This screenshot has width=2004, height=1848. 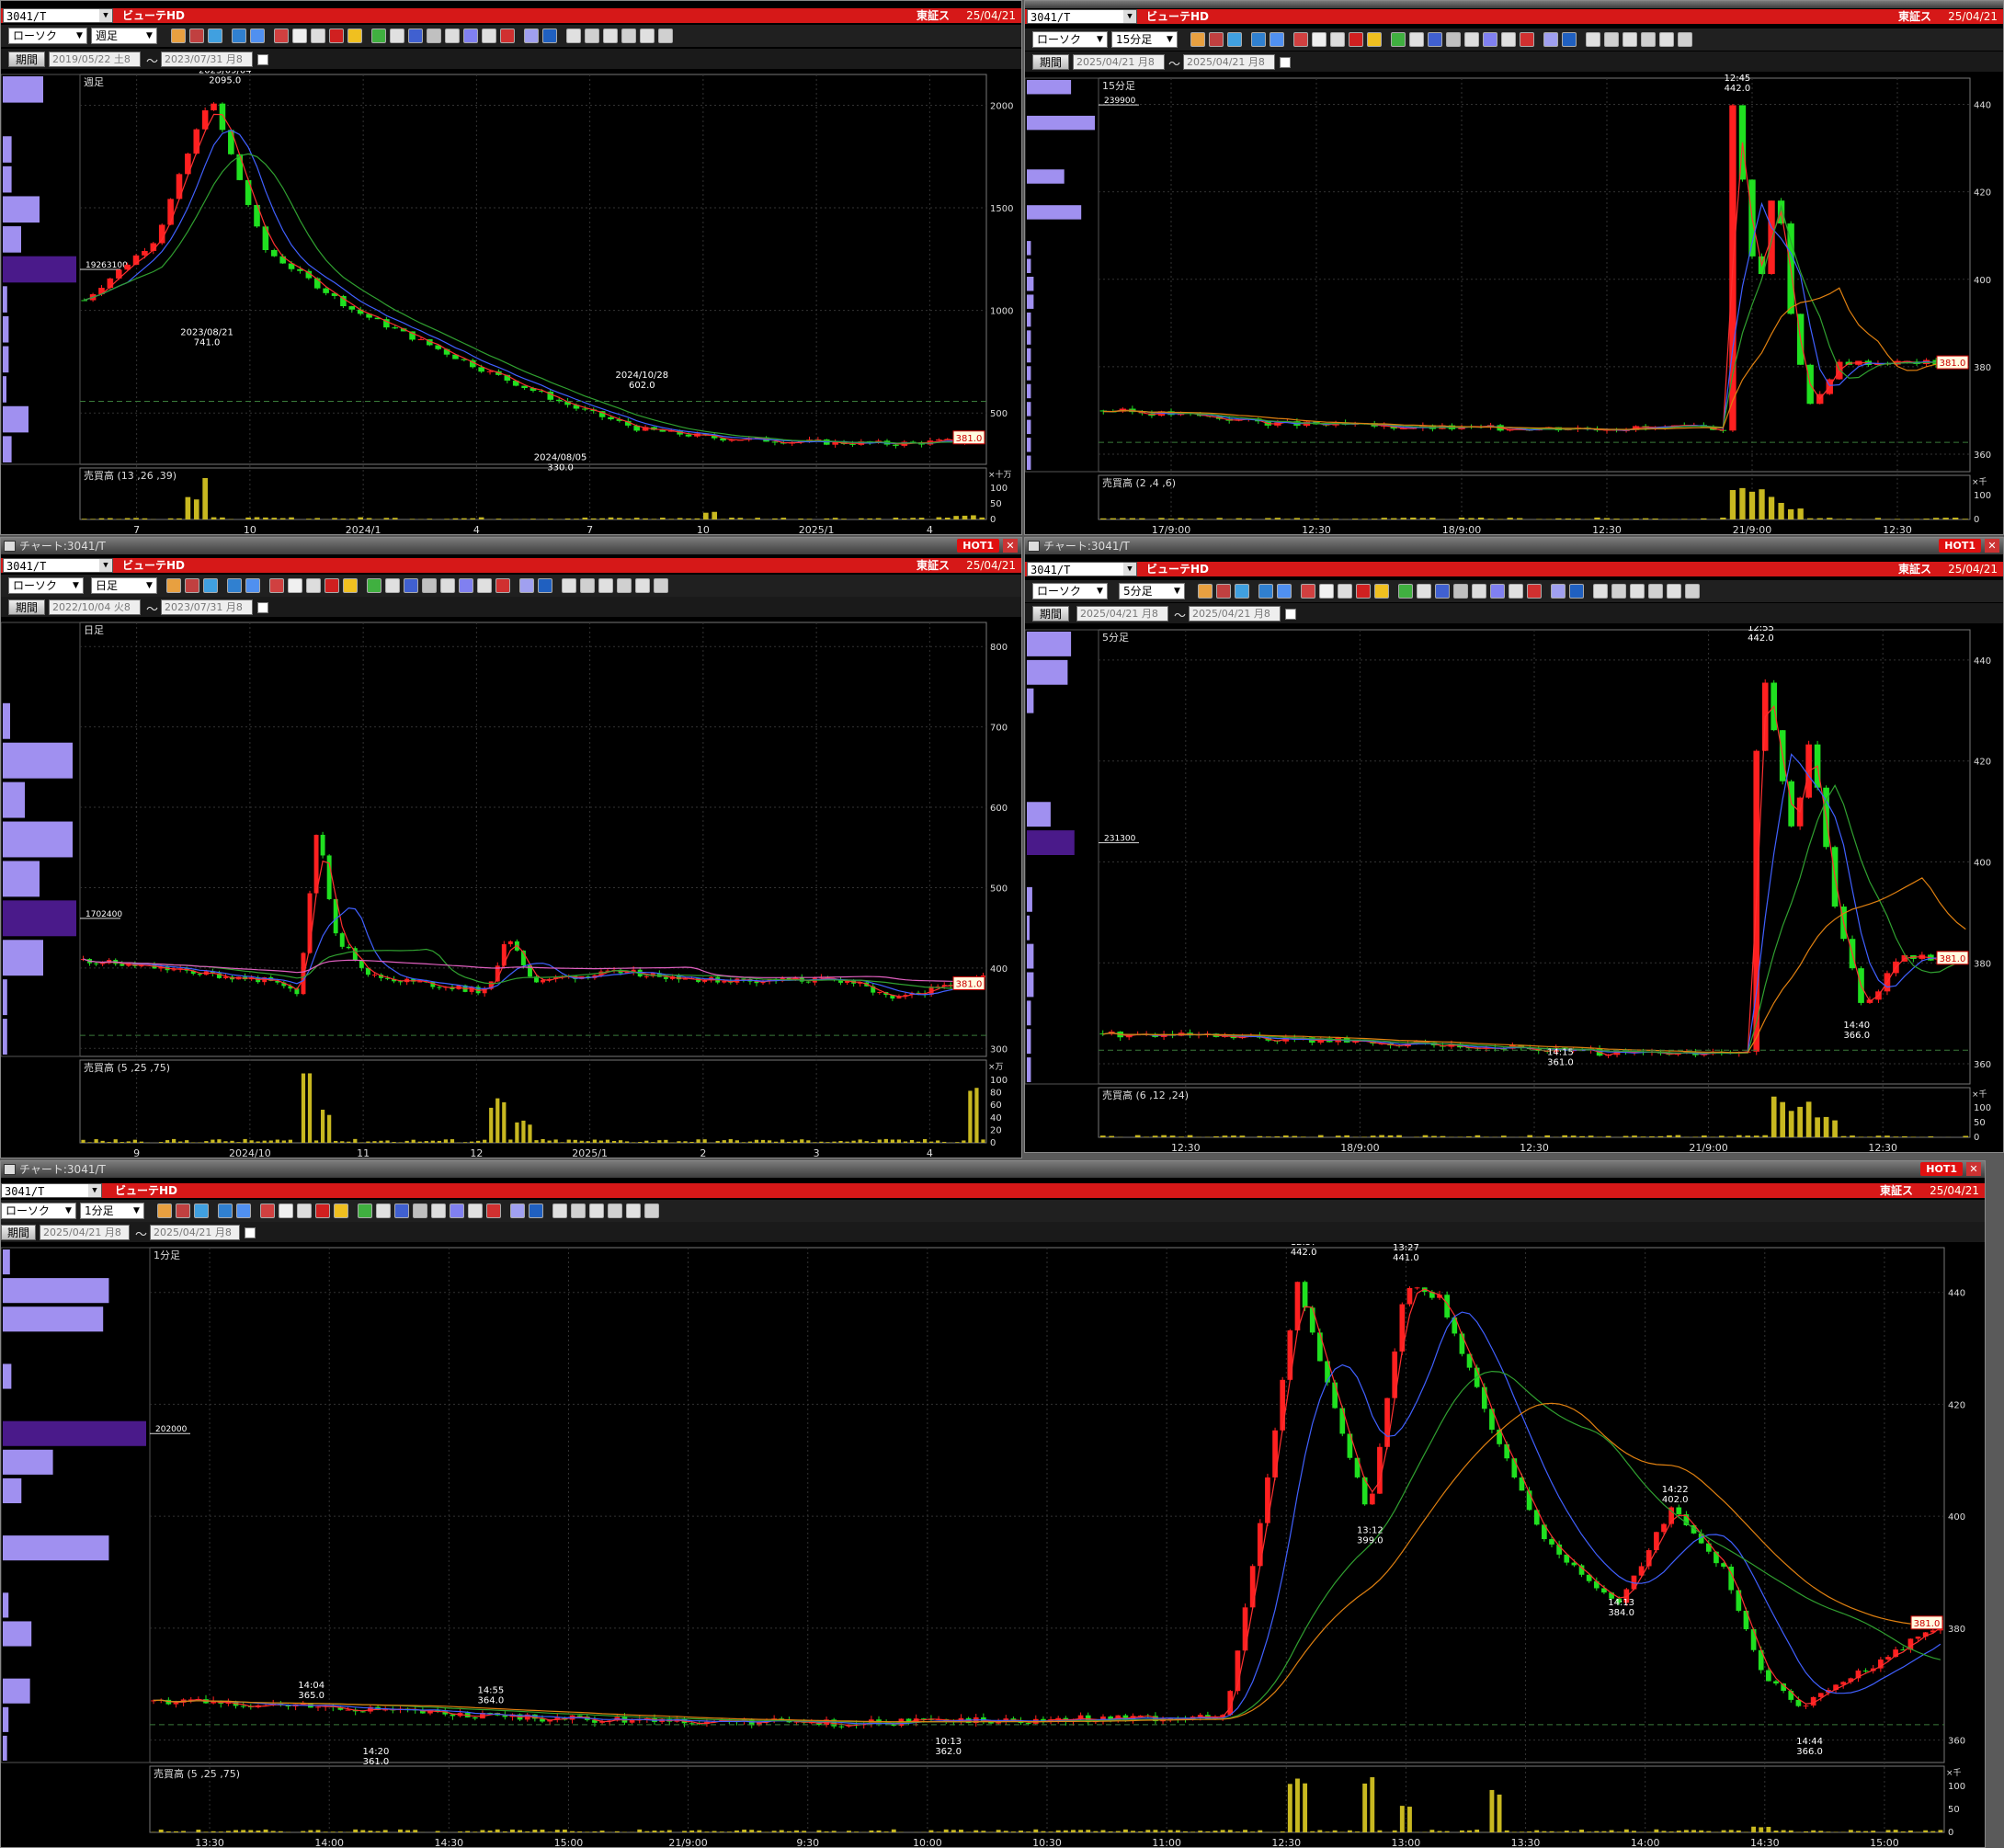 I want to click on grid1-icon, so click(x=569, y=585).